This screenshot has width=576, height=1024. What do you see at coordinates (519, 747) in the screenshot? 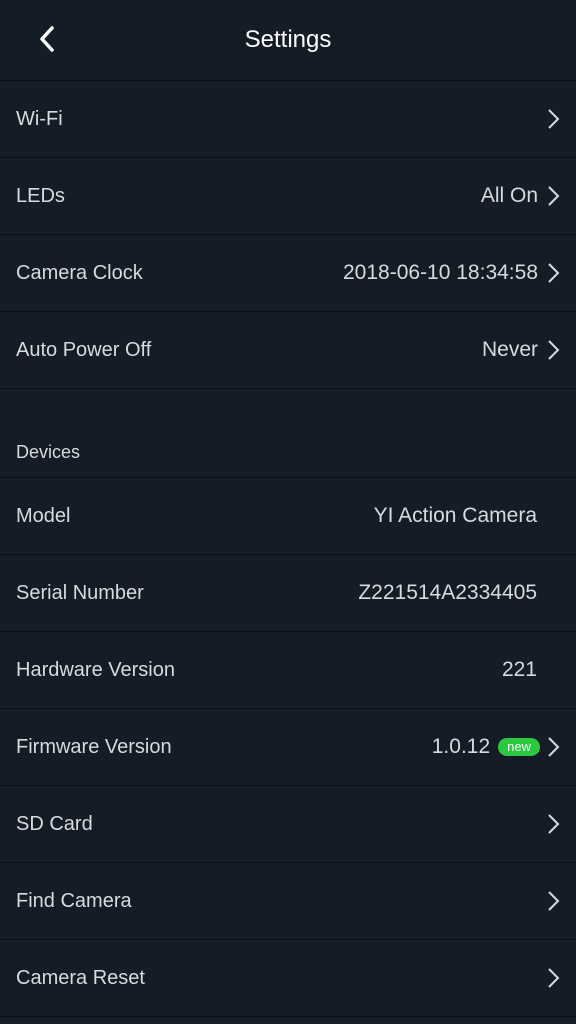
I see `new-badge: new` at bounding box center [519, 747].